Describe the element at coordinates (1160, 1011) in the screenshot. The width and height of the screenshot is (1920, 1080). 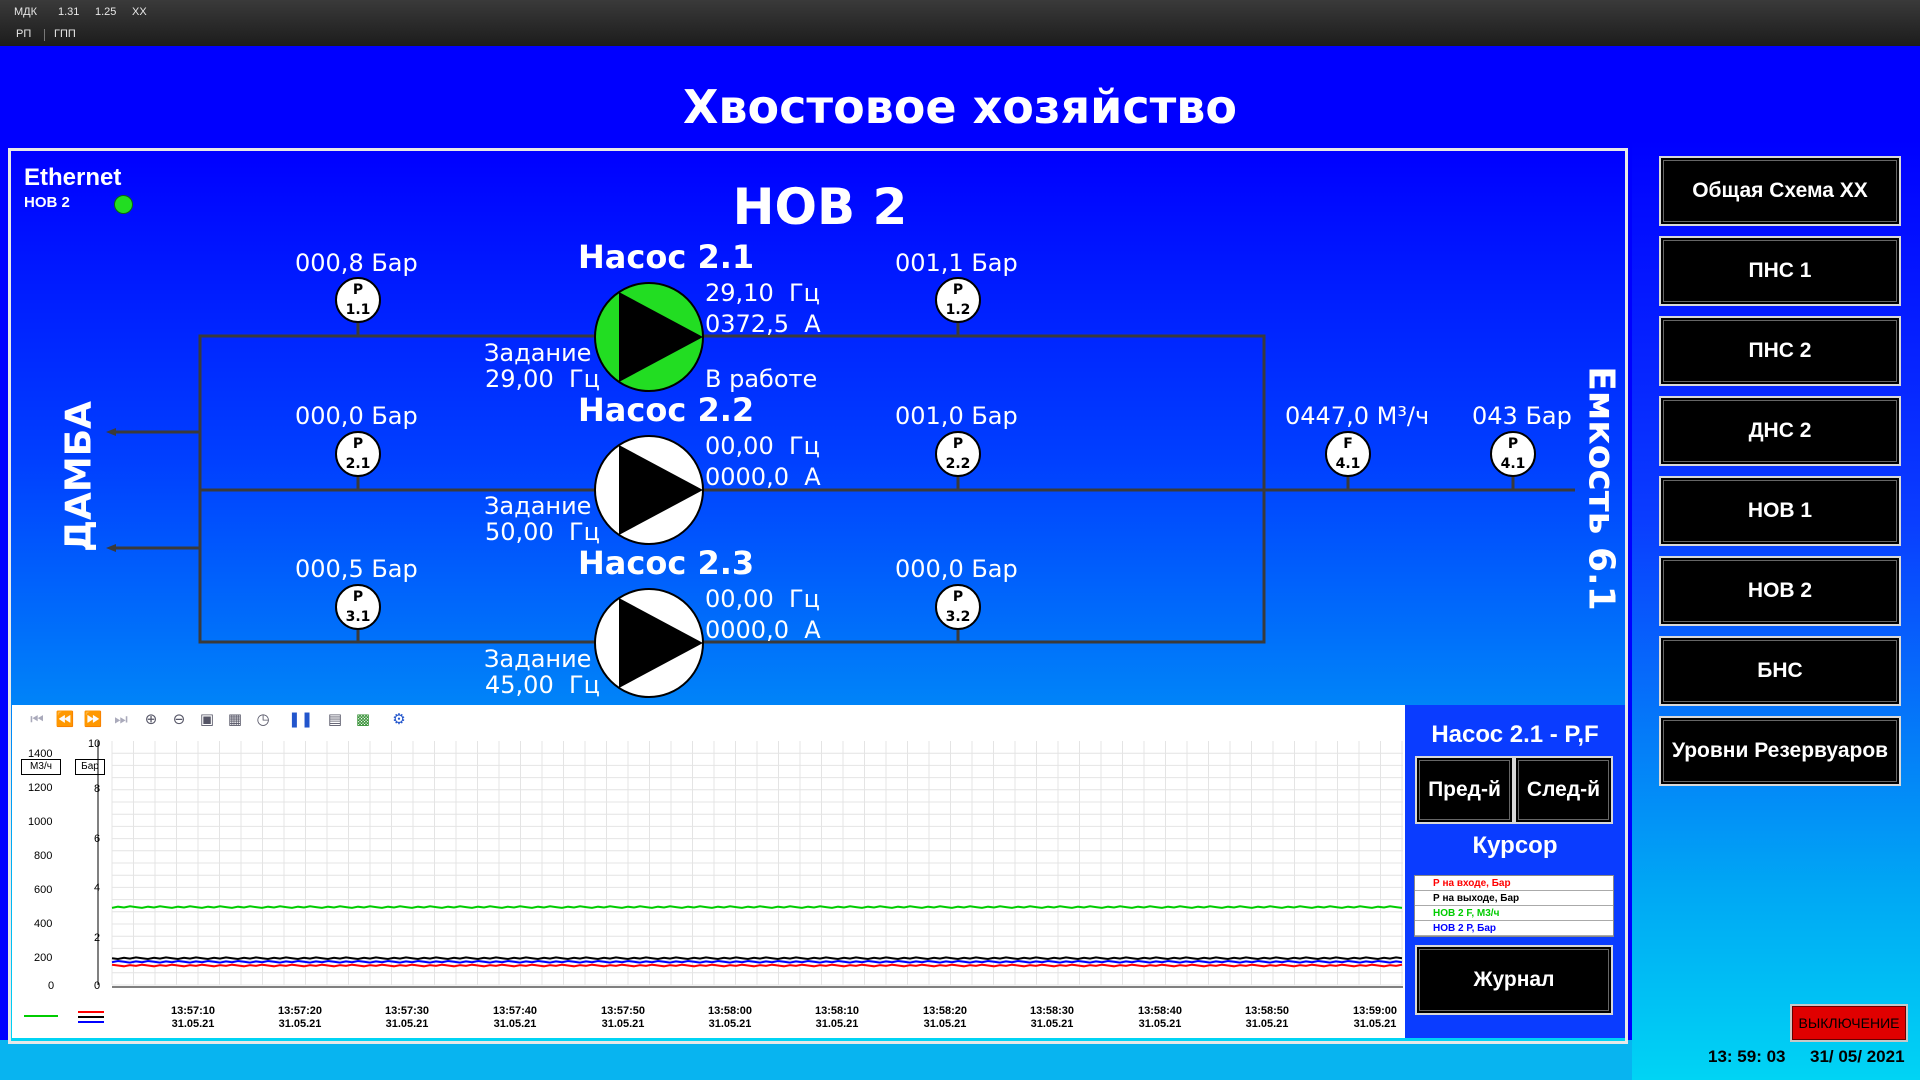
I see `x-tick-time: 13:58:40` at that location.